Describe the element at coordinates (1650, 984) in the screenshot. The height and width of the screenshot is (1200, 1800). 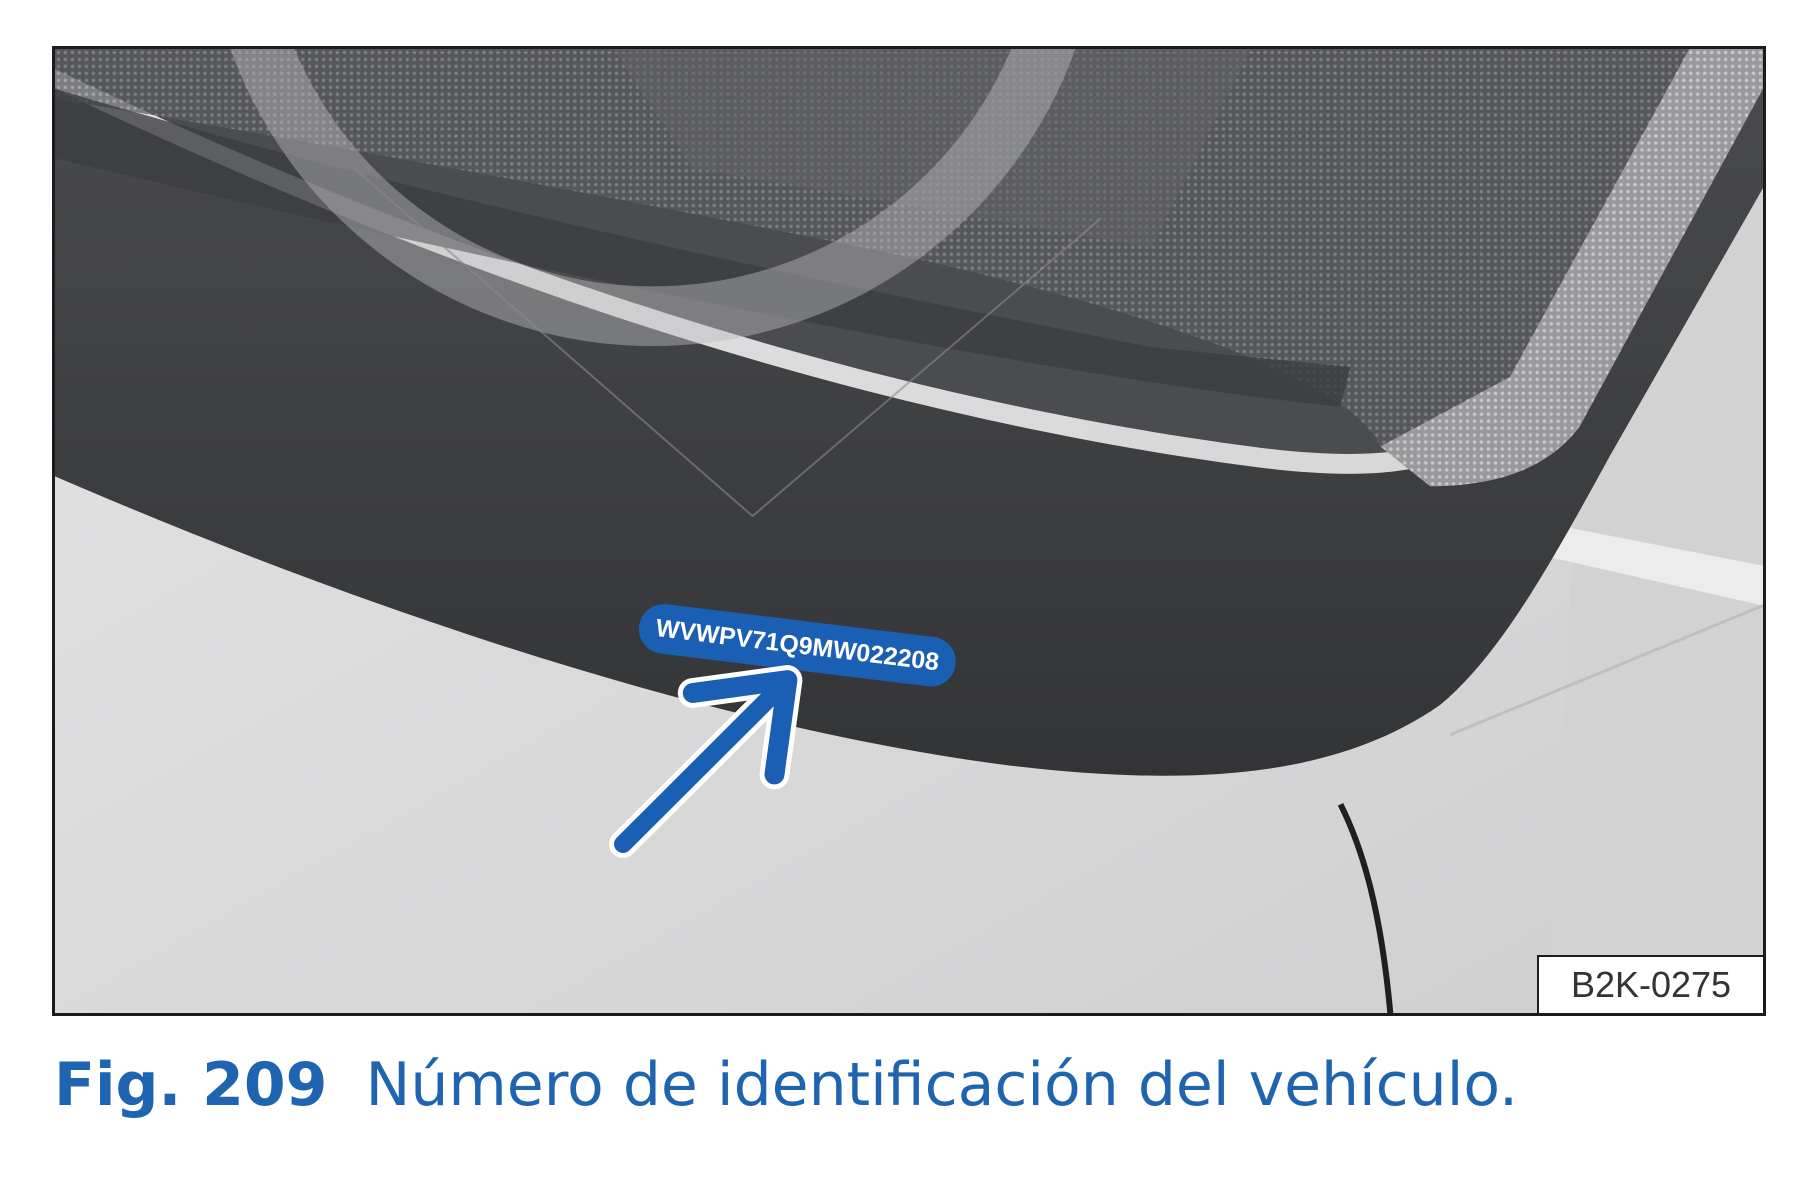
I see `figure-reference-code: B2K-0275` at that location.